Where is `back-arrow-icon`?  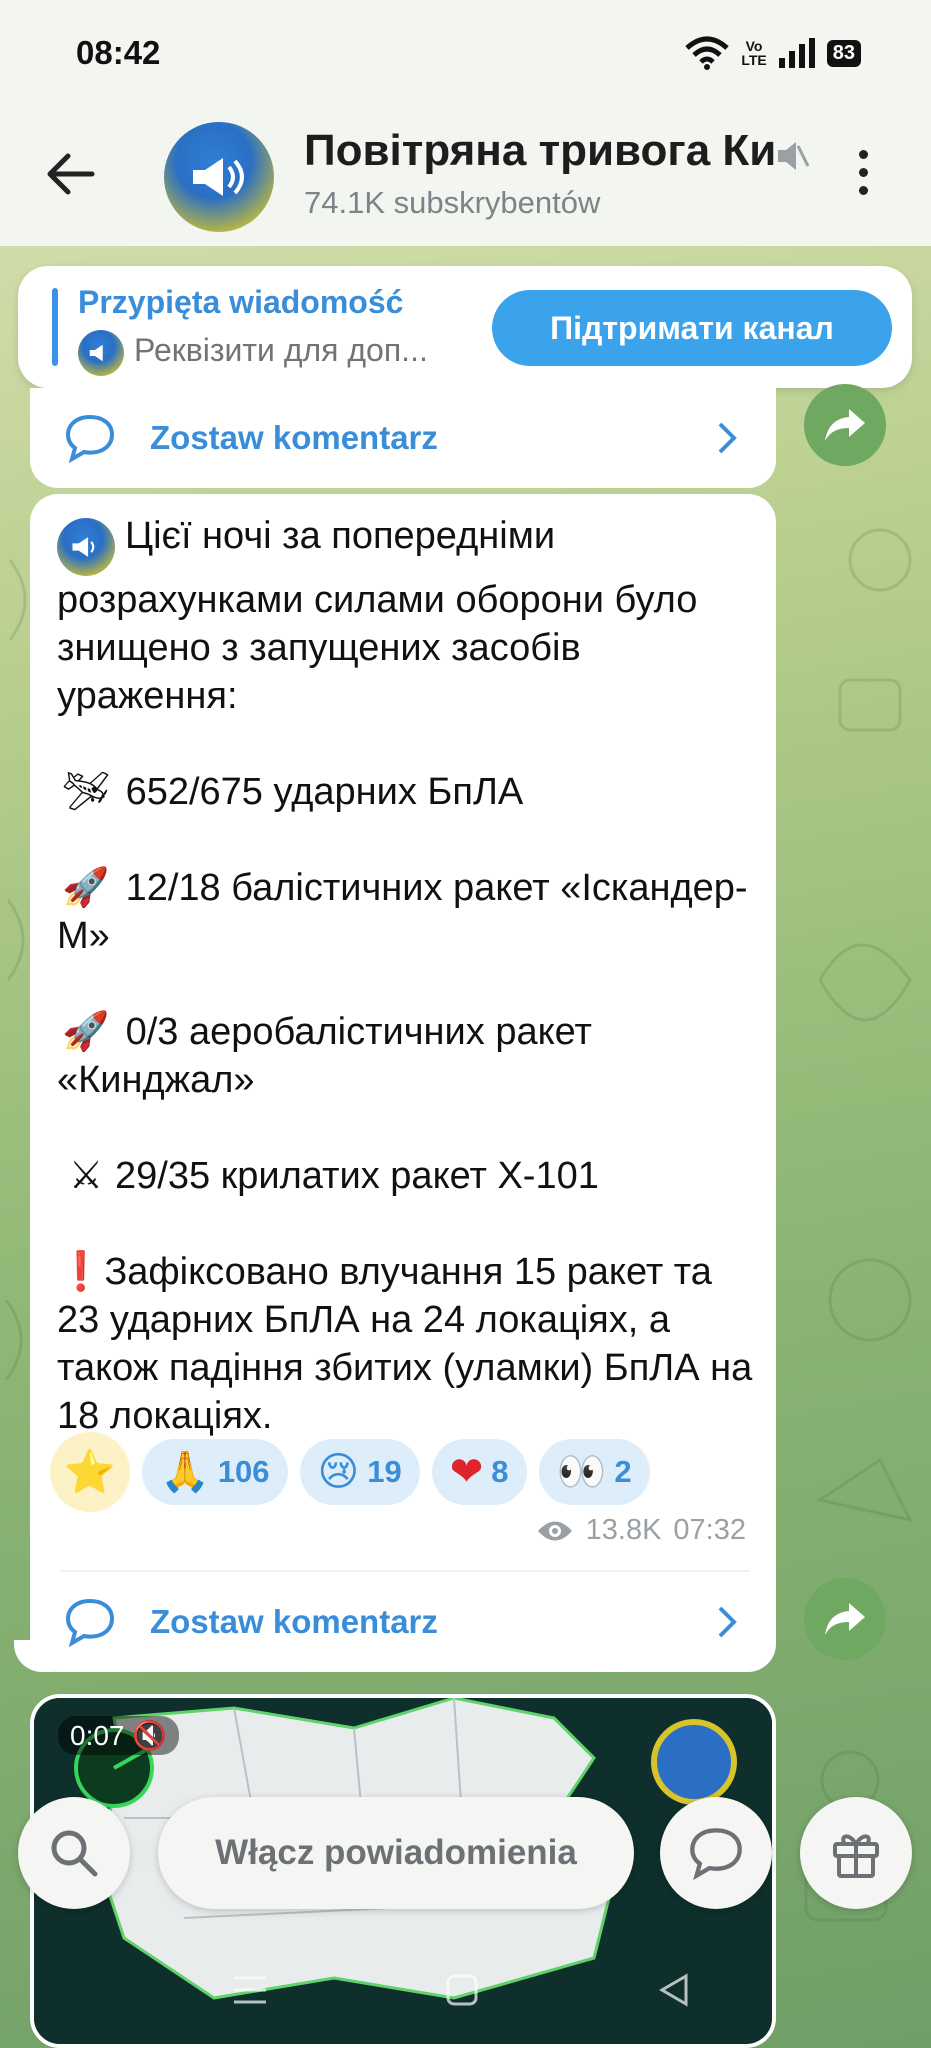 back-arrow-icon is located at coordinates (70, 174).